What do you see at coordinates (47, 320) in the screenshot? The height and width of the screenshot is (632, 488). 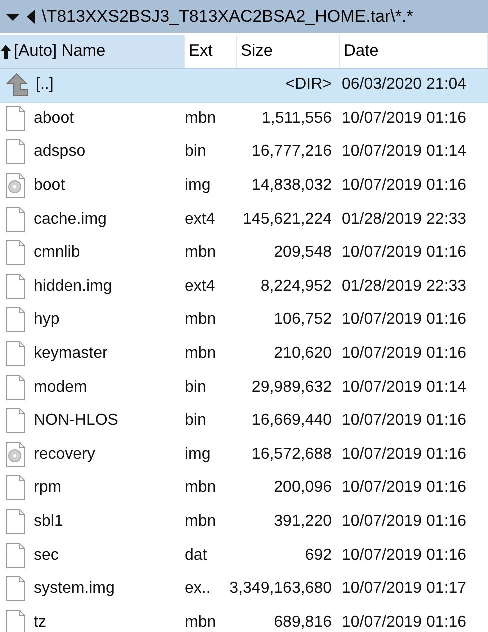 I see `file-name: hyp` at bounding box center [47, 320].